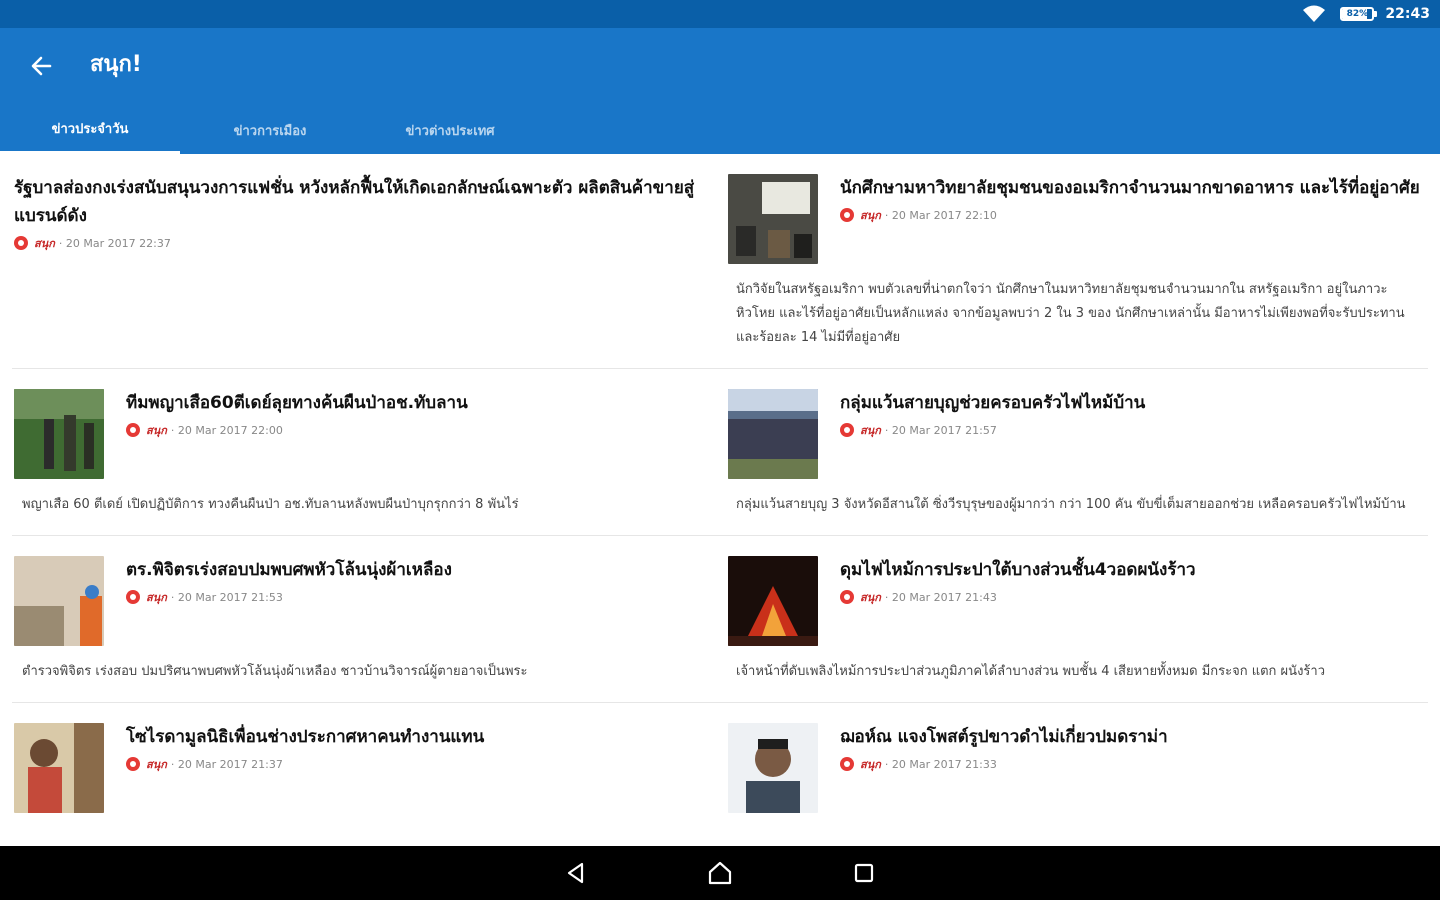 This screenshot has height=900, width=1440. Describe the element at coordinates (940, 764) in the screenshot. I see `news-time: · 20 Mar 2017 21:33` at that location.